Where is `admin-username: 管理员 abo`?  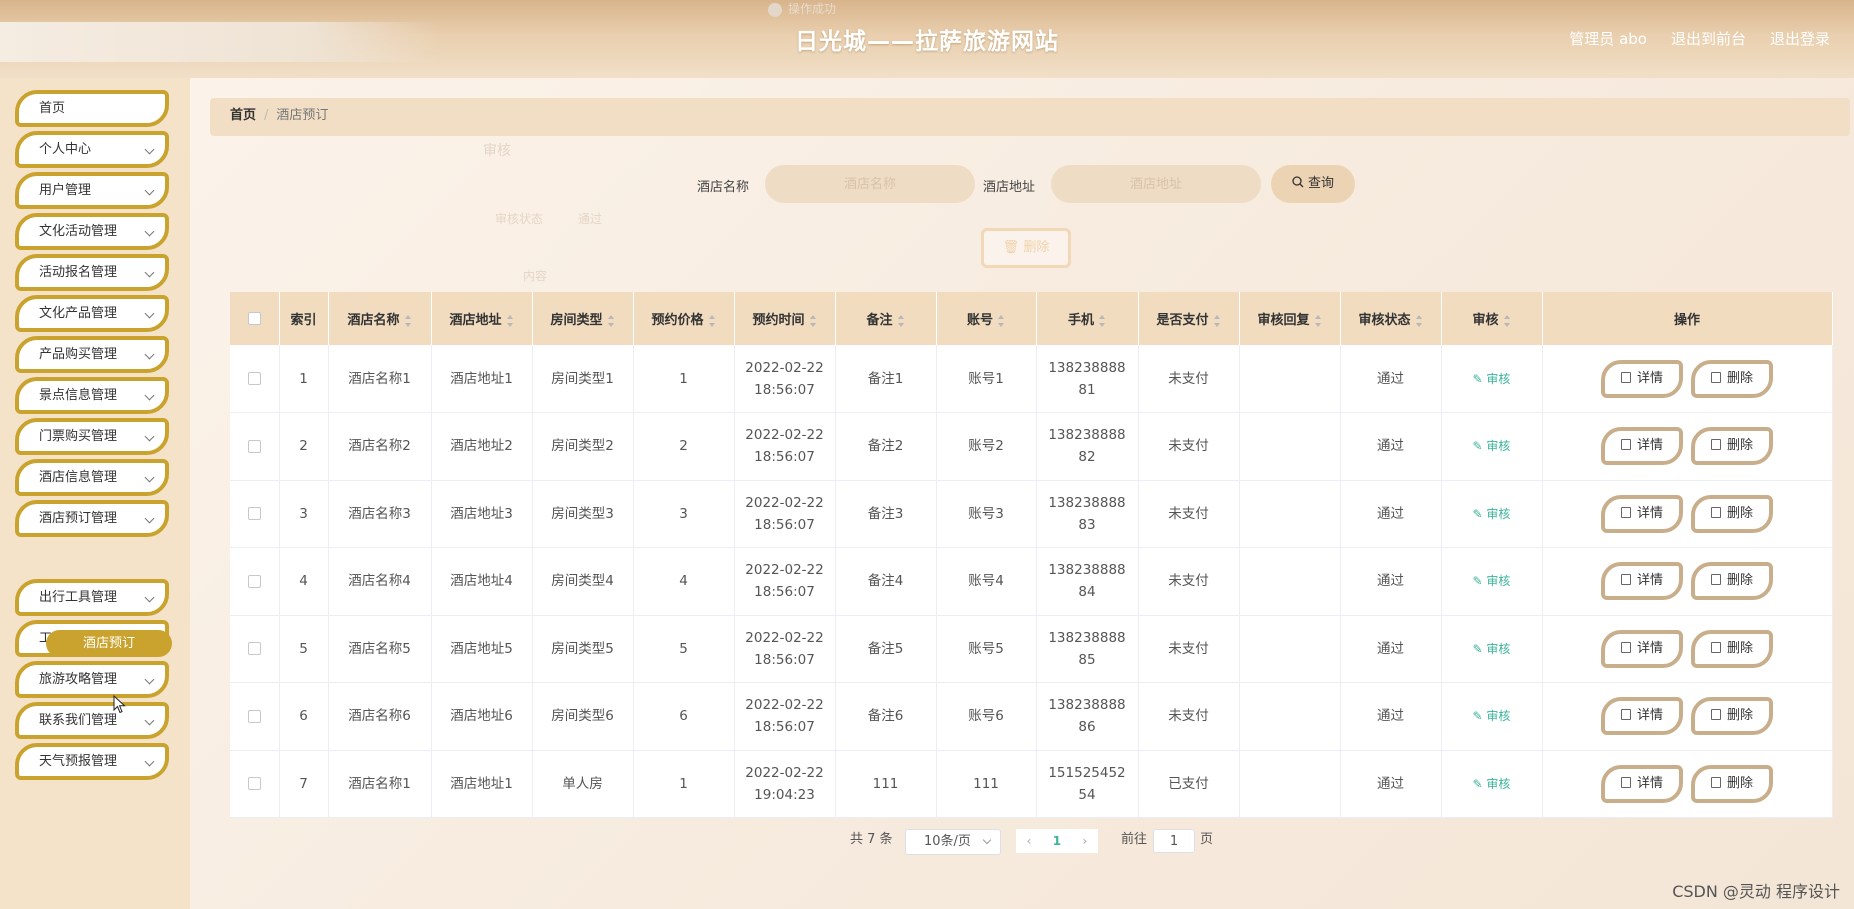 admin-username: 管理员 abo is located at coordinates (1608, 38).